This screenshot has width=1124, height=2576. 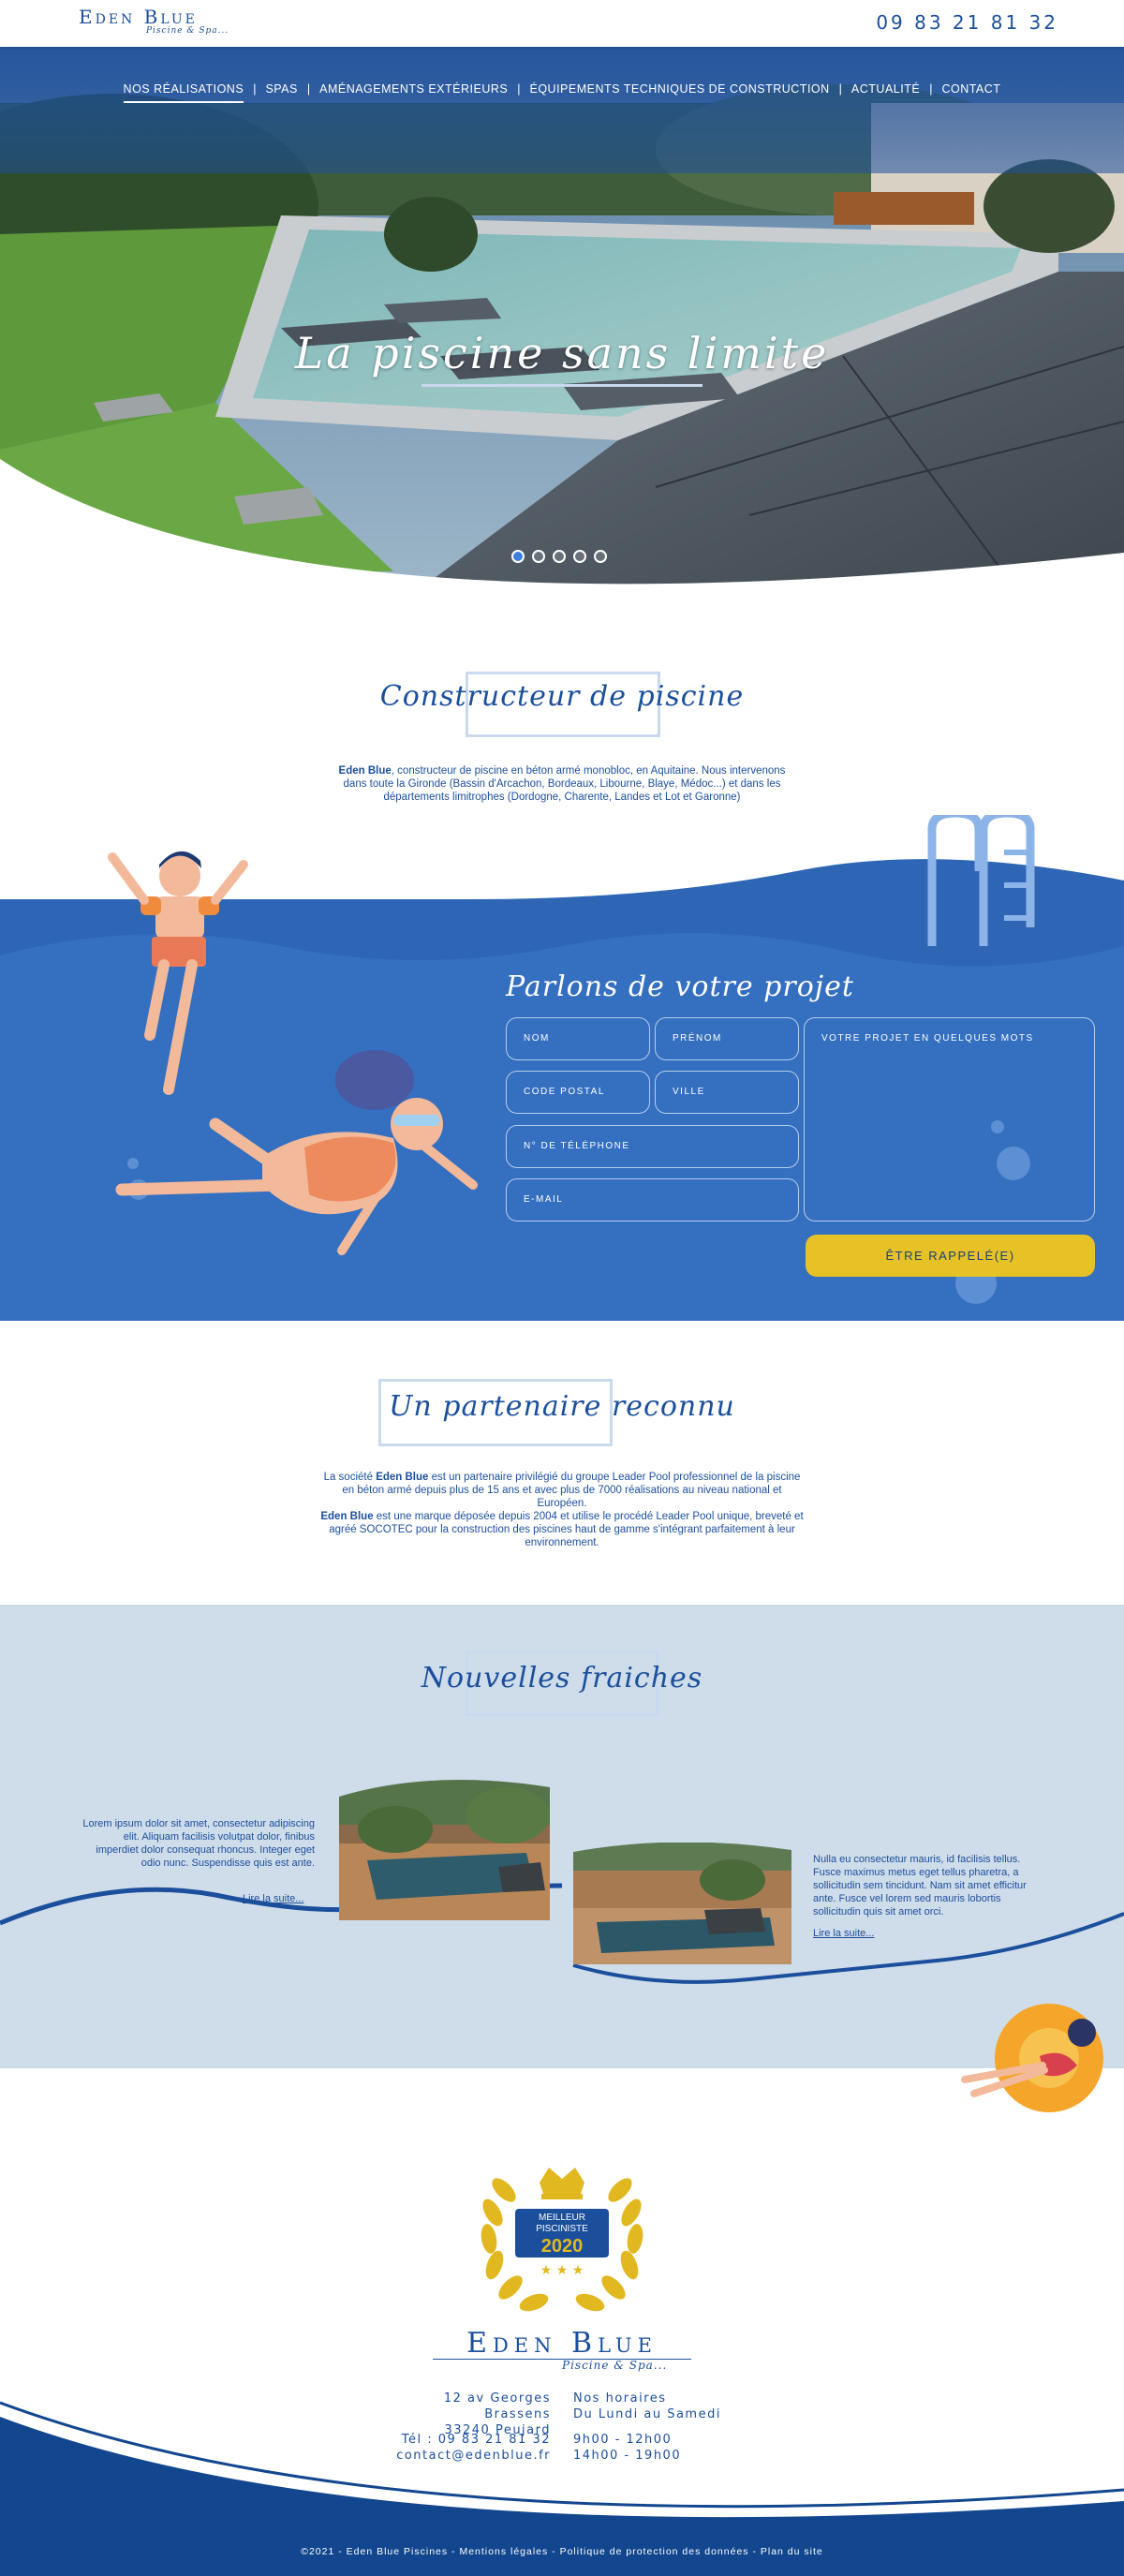 I want to click on form-title: Parlons de votre projet, so click(x=680, y=986).